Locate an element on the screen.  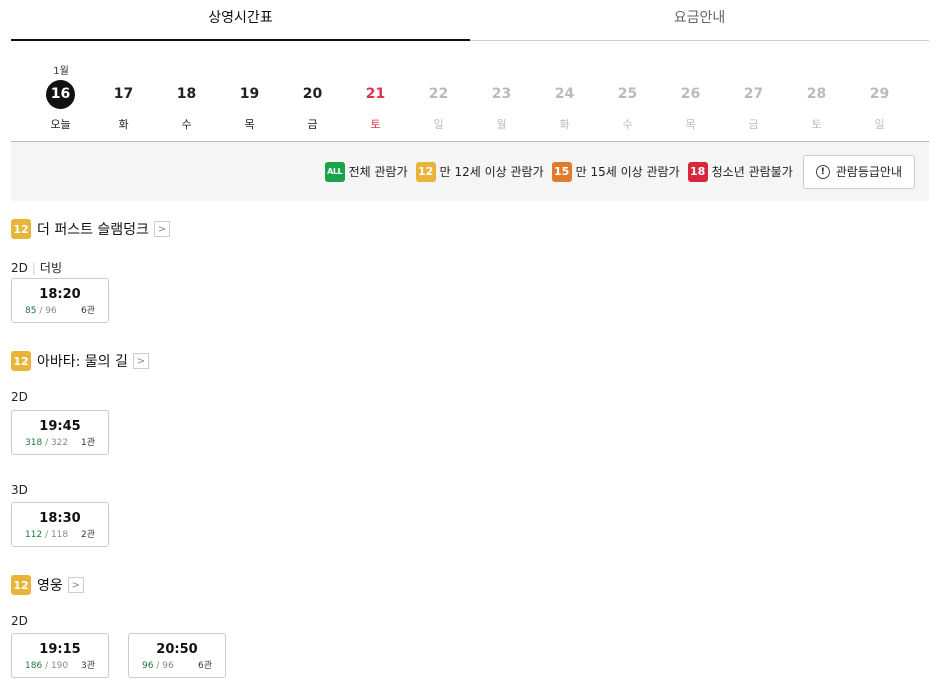
rating-18-badge: 18 is located at coordinates (697, 171).